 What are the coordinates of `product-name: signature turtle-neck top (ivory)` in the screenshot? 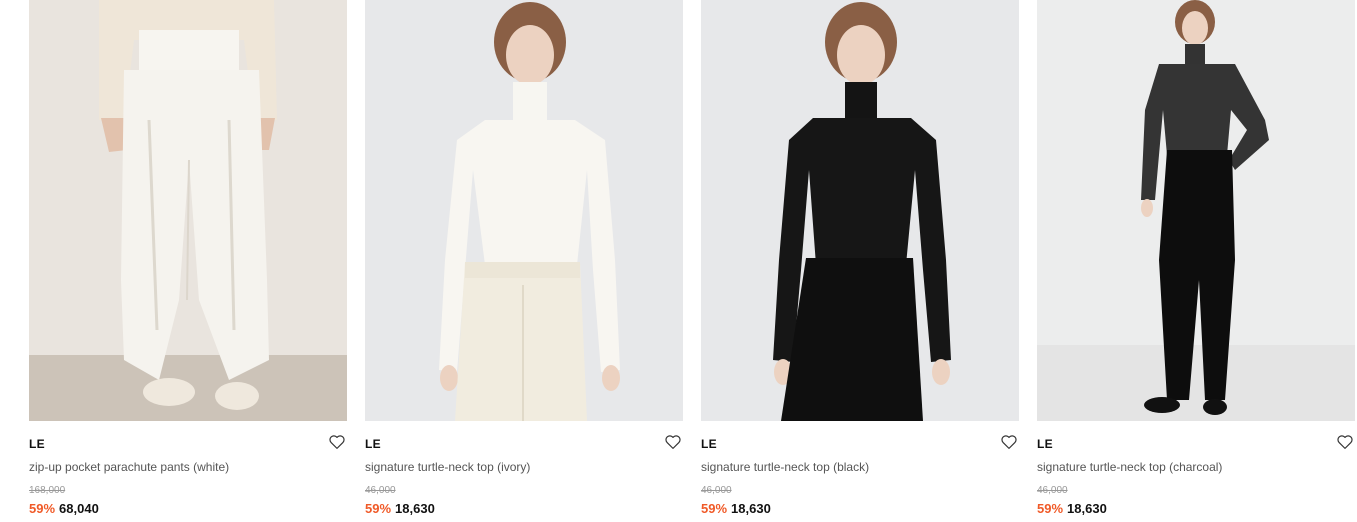 It's located at (447, 467).